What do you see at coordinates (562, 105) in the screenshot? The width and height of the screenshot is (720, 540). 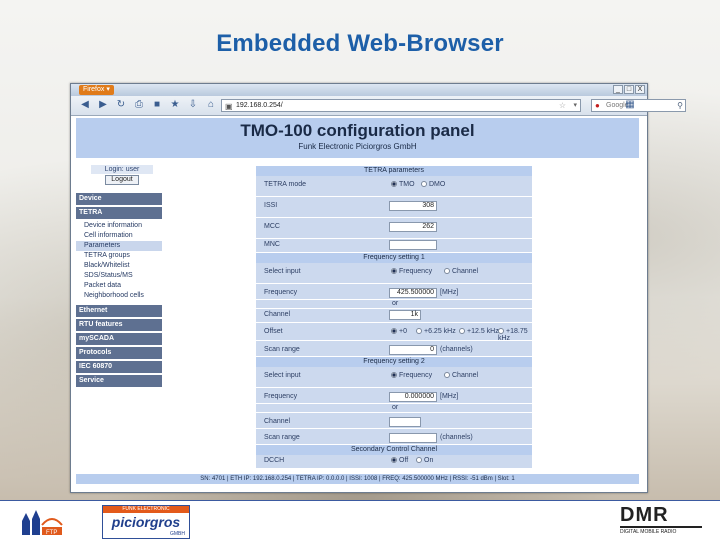 I see `star-icon: ☆` at bounding box center [562, 105].